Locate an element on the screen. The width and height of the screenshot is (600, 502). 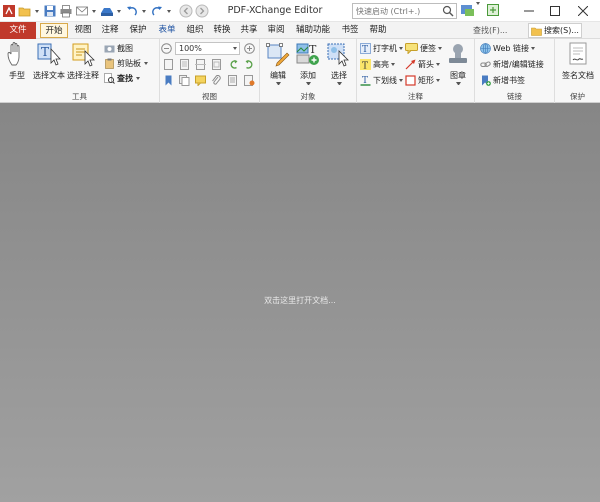
app-logo-icon is located at coordinates (9, 11).